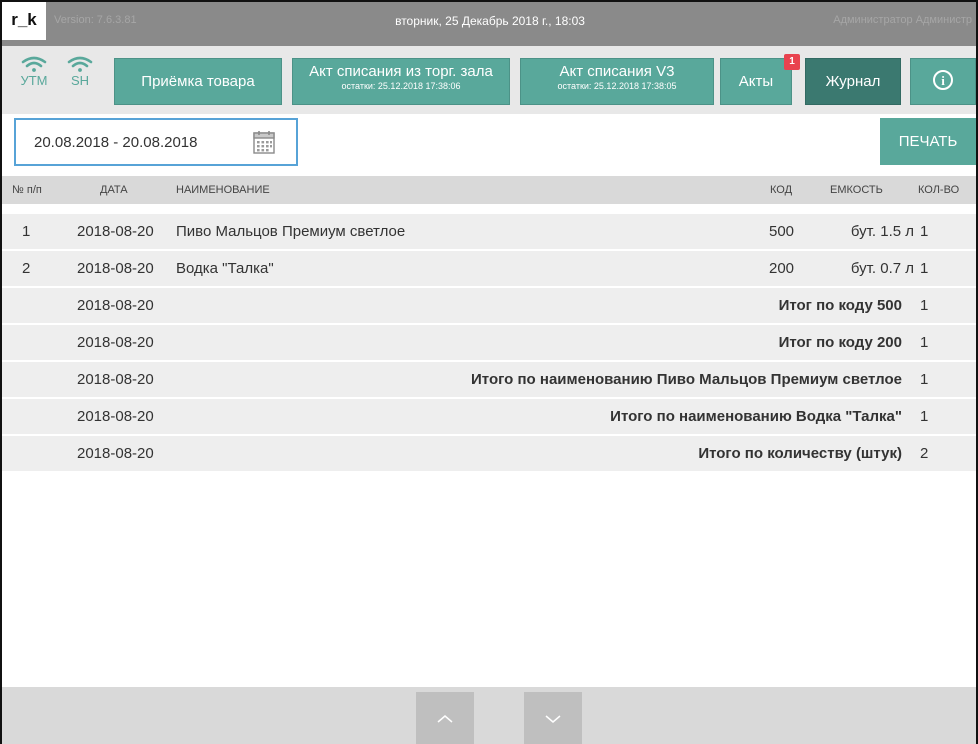 Image resolution: width=978 pixels, height=744 pixels. What do you see at coordinates (928, 141) in the screenshot?
I see `print-button: ПЕЧАТЬ` at bounding box center [928, 141].